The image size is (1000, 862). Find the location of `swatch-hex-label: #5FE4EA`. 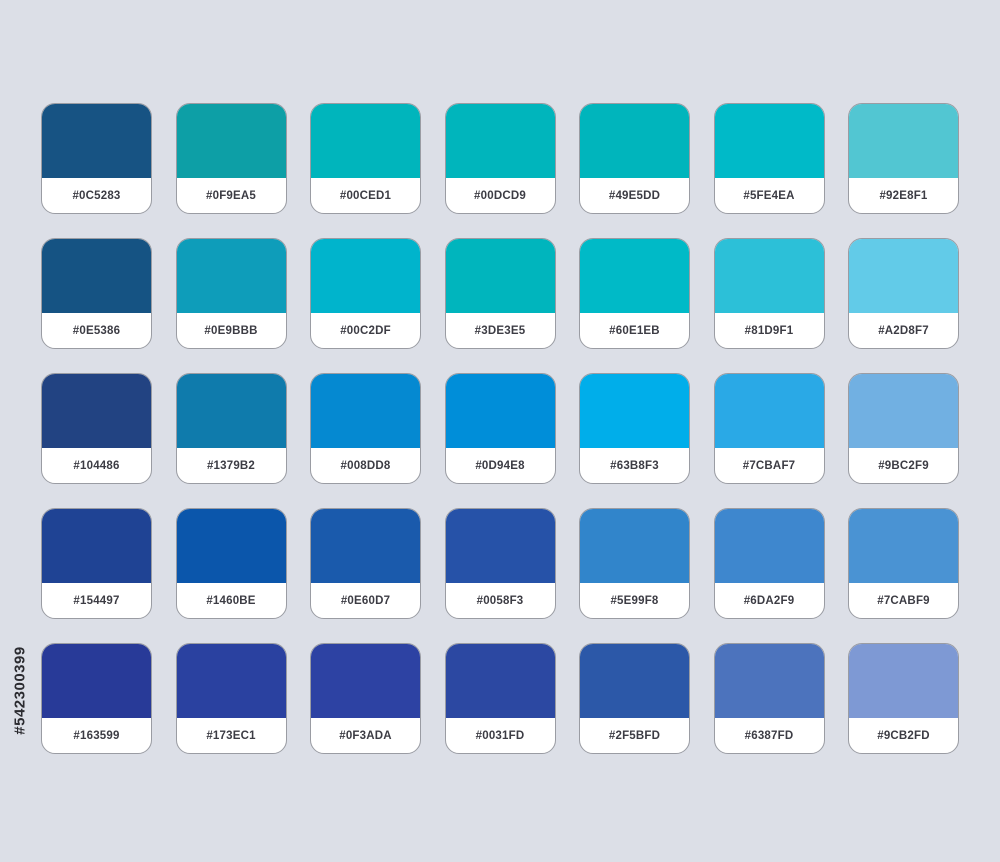

swatch-hex-label: #5FE4EA is located at coordinates (769, 195).